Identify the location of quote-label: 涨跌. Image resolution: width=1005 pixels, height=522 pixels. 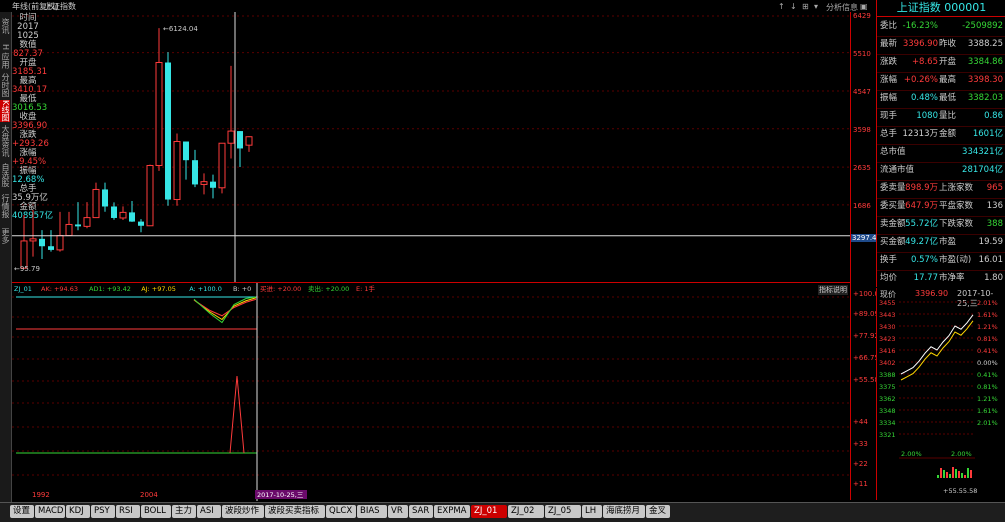
(889, 62).